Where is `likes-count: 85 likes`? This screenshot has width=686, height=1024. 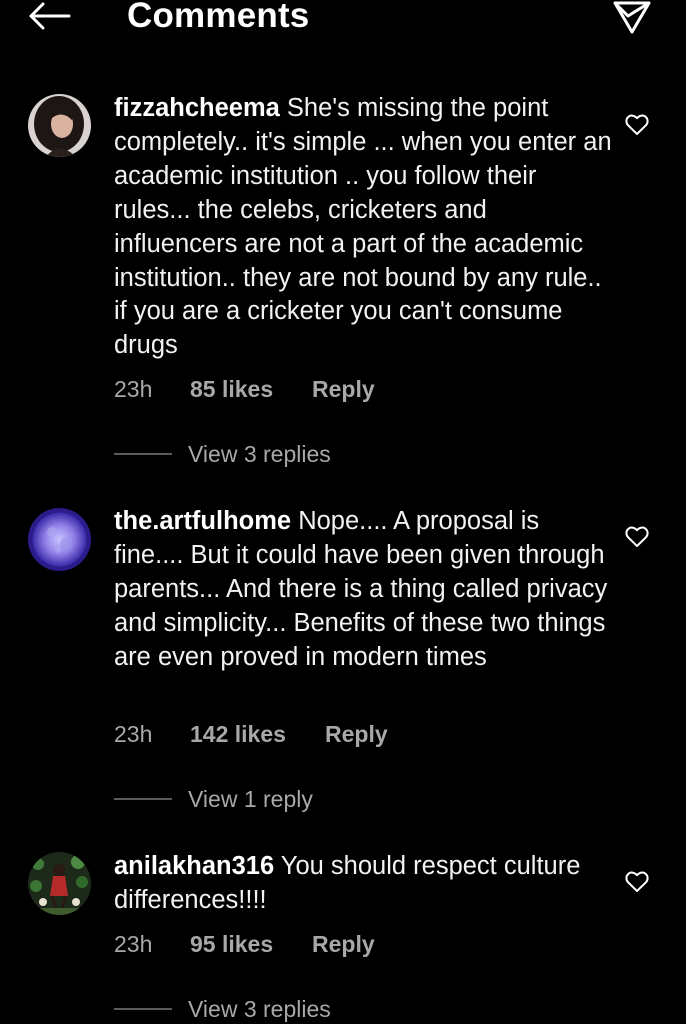
likes-count: 85 likes is located at coordinates (231, 389).